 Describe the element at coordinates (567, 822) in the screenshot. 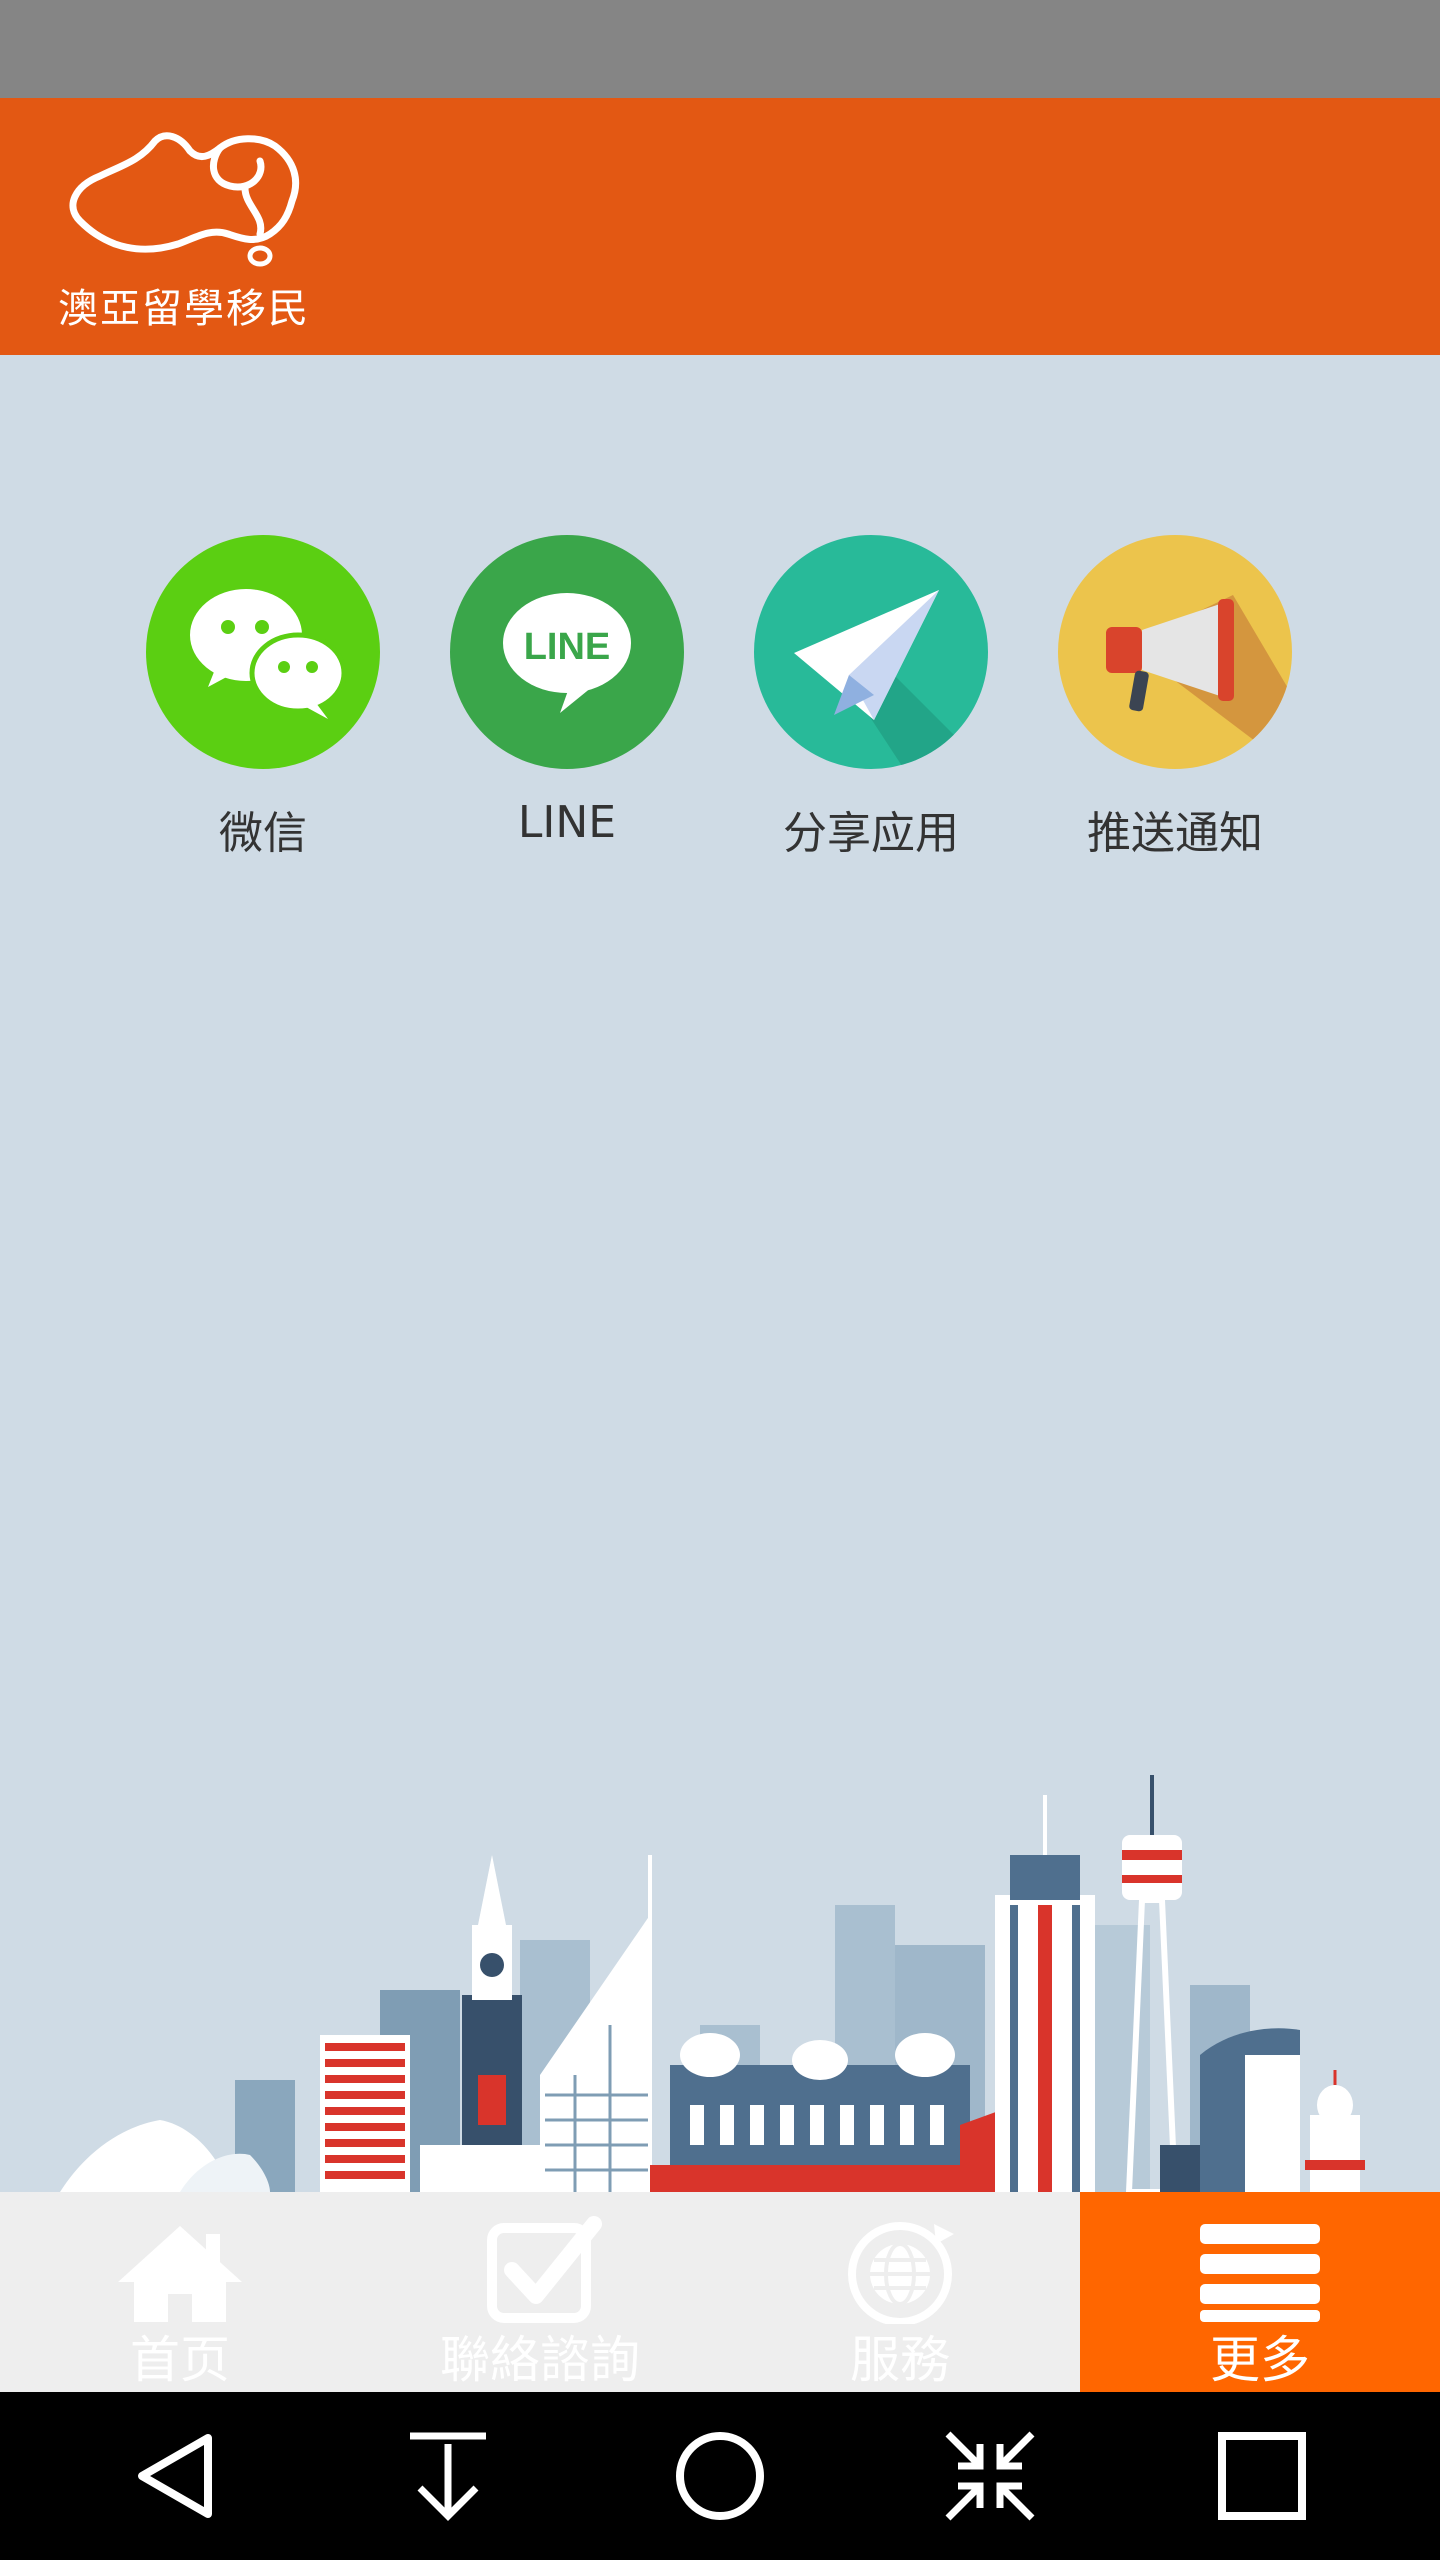

I see `share-label: LINE` at that location.